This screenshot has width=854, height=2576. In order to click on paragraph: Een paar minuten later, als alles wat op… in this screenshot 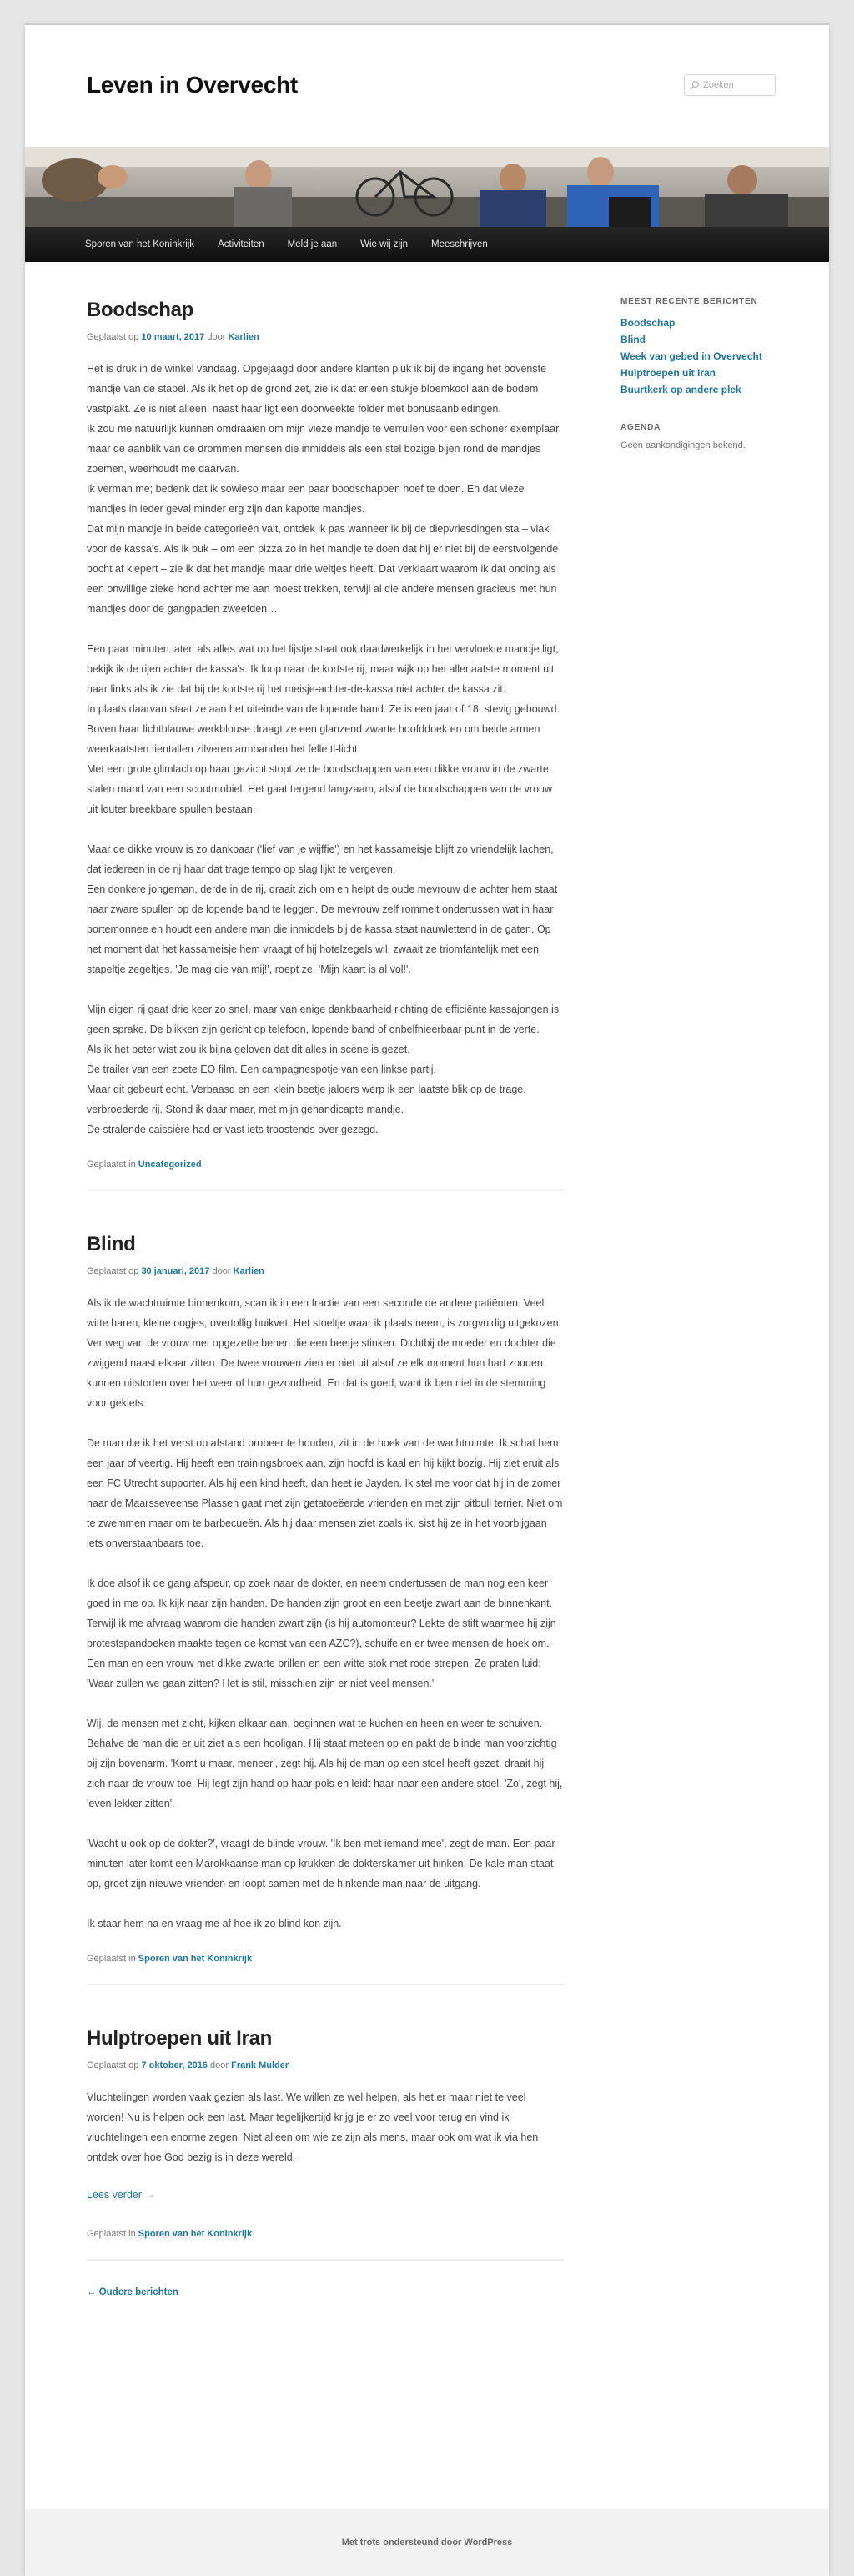, I will do `click(325, 729)`.